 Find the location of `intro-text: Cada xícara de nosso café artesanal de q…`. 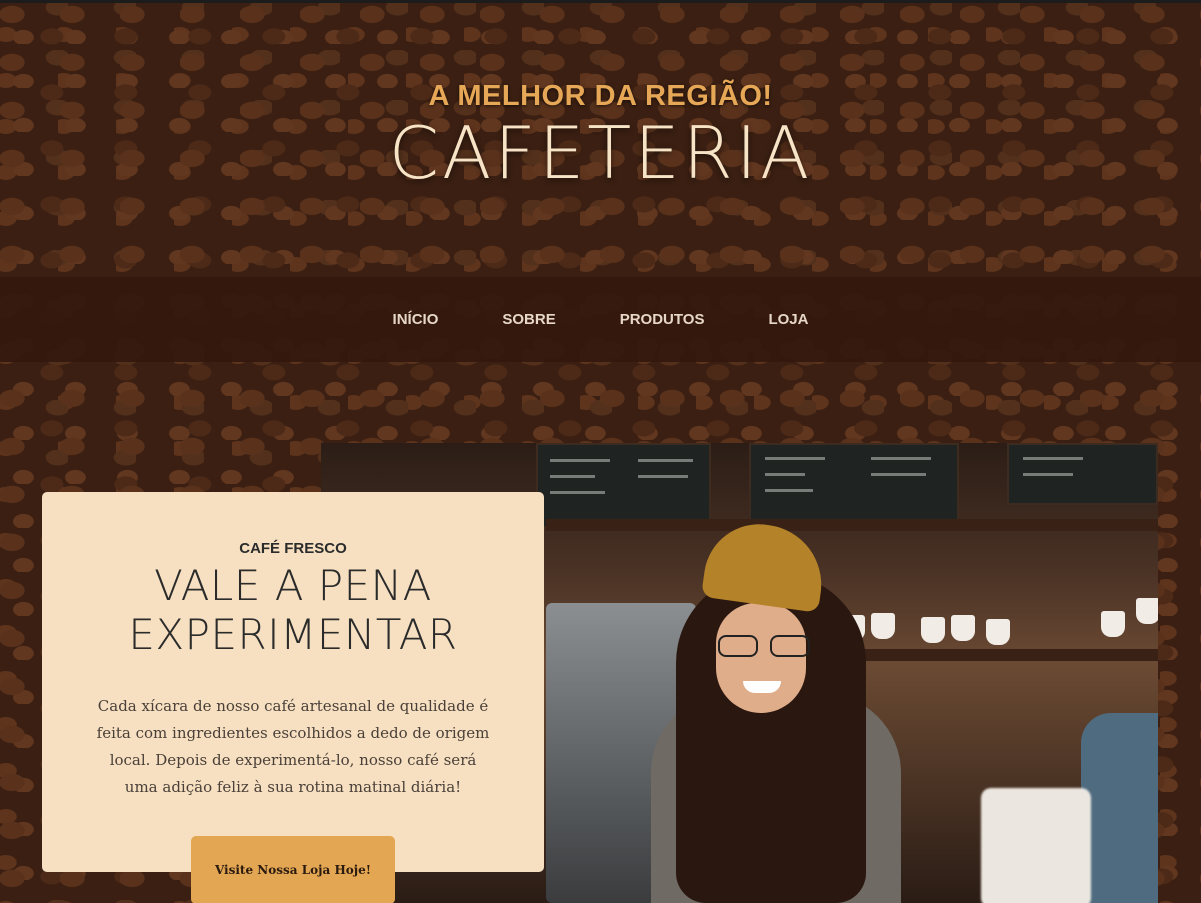

intro-text: Cada xícara de nosso café artesanal de q… is located at coordinates (293, 747).